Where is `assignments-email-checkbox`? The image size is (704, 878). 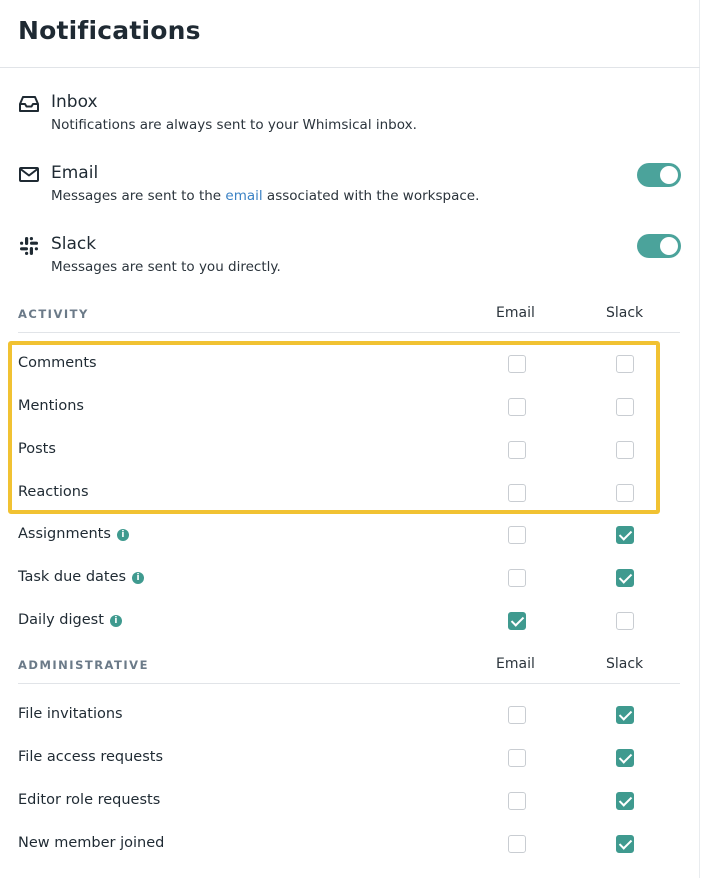 assignments-email-checkbox is located at coordinates (517, 535).